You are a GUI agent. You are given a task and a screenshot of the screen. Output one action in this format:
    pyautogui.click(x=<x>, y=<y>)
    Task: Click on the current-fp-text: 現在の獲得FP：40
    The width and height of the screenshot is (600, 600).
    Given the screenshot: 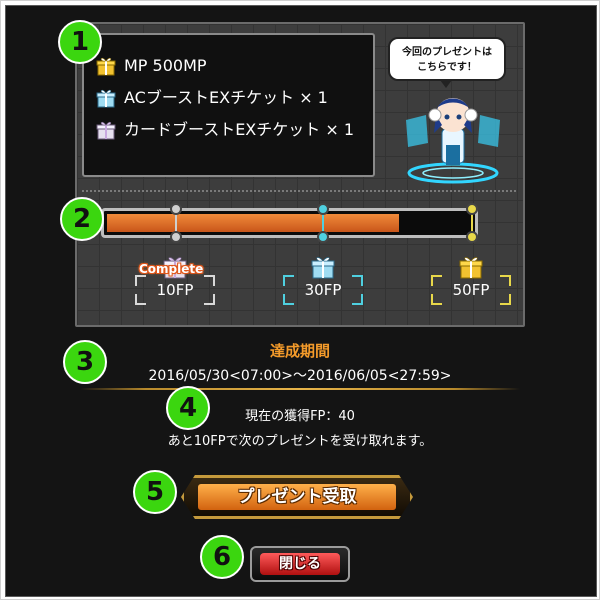 What is the action you would take?
    pyautogui.click(x=300, y=416)
    